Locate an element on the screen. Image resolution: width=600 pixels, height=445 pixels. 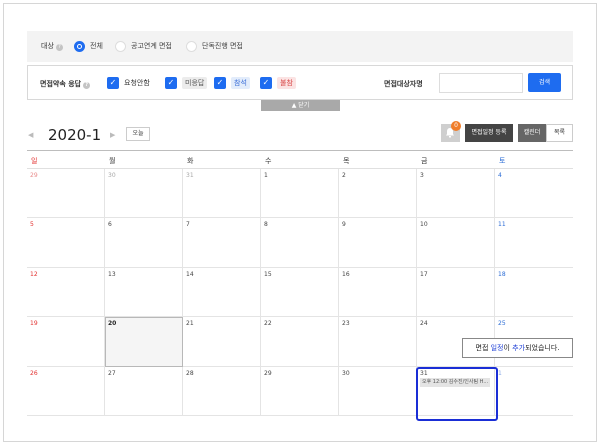
weekday-label: 토 is located at coordinates (502, 161).